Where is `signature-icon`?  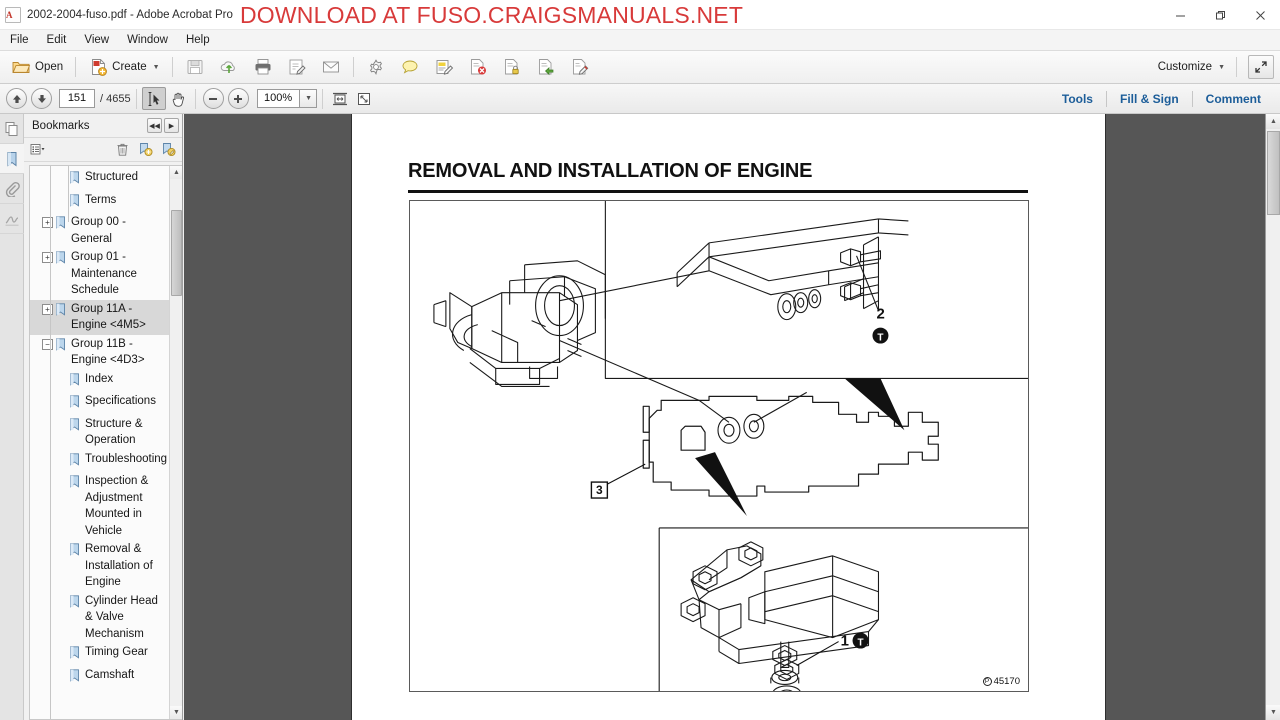
signature-icon is located at coordinates (12, 220).